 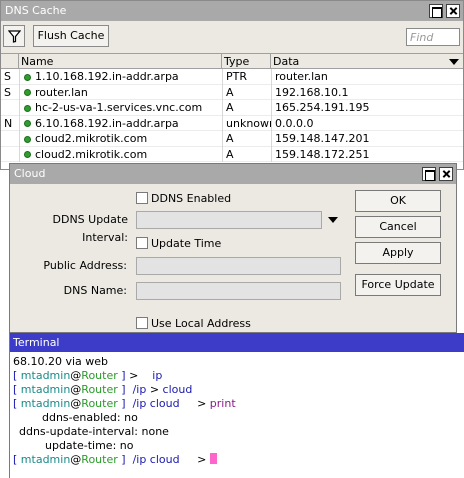 I want to click on ddns-update-interval-select, so click(x=229, y=220).